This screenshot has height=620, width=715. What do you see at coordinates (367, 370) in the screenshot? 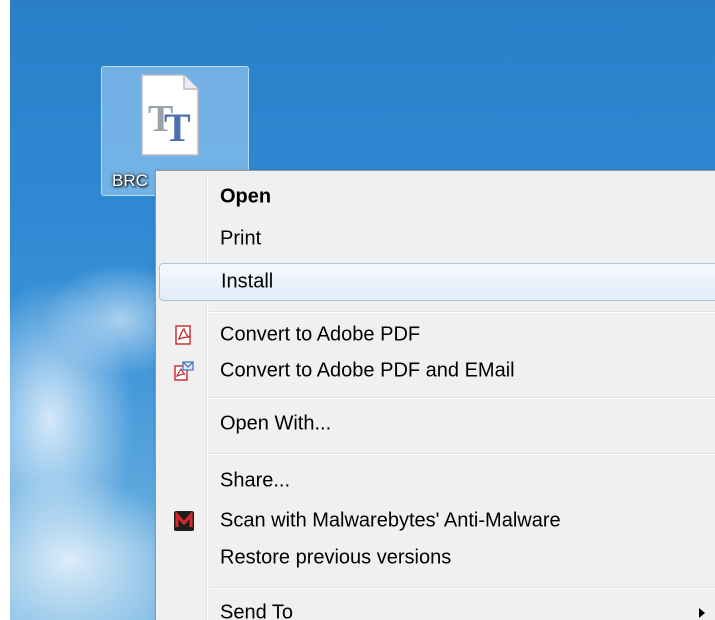
I see `menu-item-label: Convert to Adobe PDF and EMail` at bounding box center [367, 370].